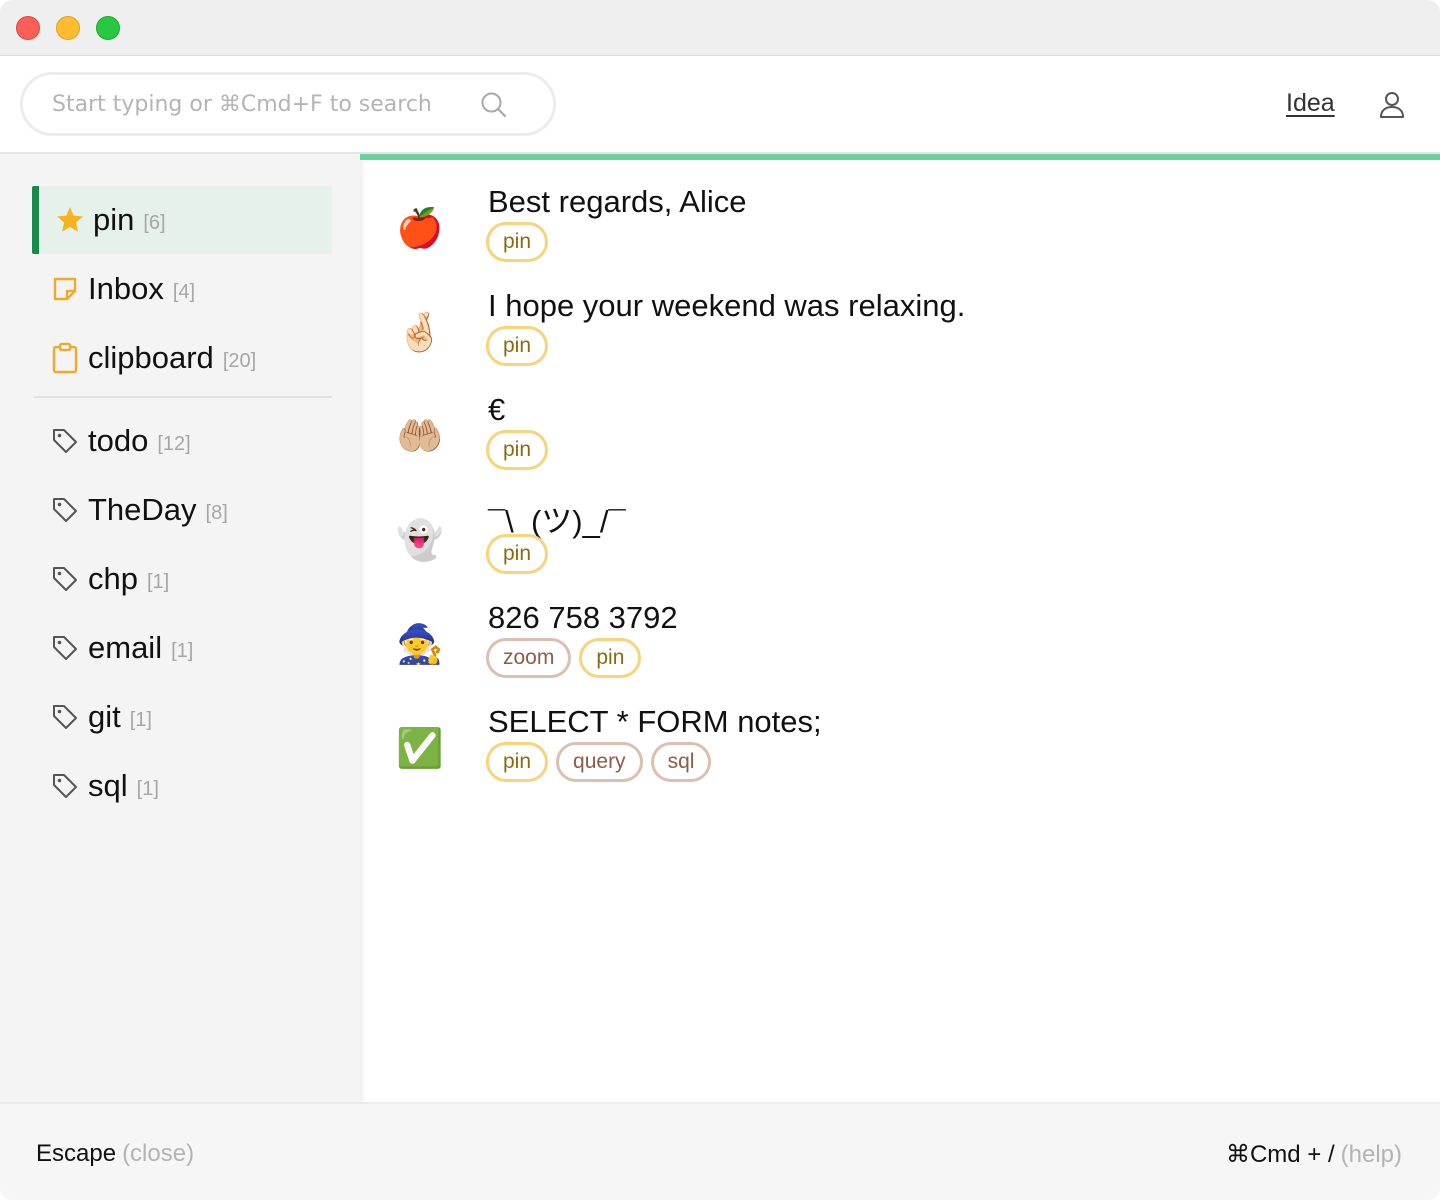 This screenshot has height=1200, width=1440. What do you see at coordinates (617, 201) in the screenshot?
I see `note-text: Best regards, Alice` at bounding box center [617, 201].